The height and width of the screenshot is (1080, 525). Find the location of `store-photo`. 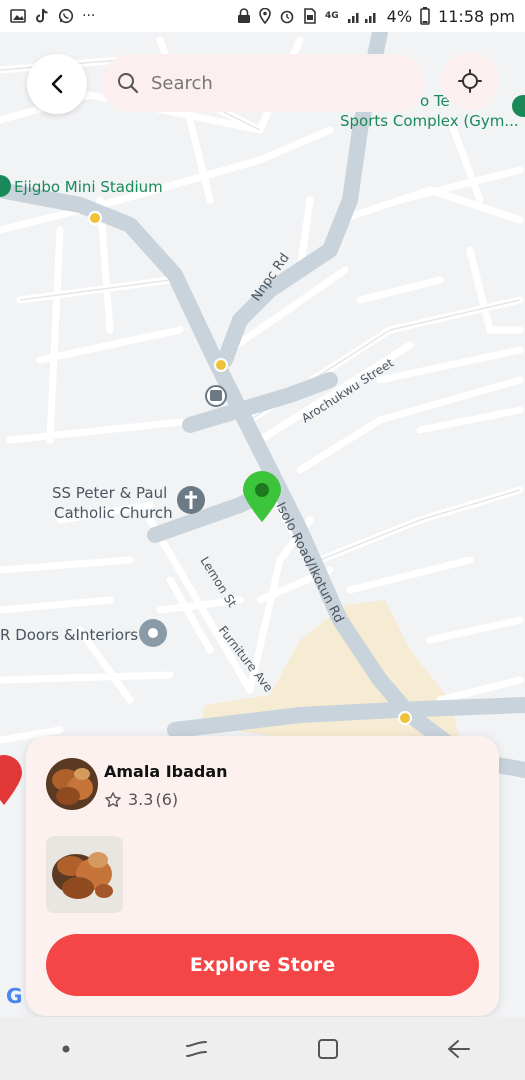

store-photo is located at coordinates (84, 874).